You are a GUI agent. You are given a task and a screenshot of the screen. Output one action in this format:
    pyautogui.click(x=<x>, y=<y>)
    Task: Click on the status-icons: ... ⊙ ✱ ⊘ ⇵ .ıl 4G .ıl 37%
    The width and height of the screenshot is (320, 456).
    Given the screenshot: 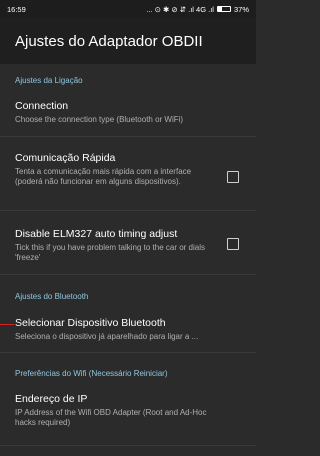 What is the action you would take?
    pyautogui.click(x=197, y=9)
    